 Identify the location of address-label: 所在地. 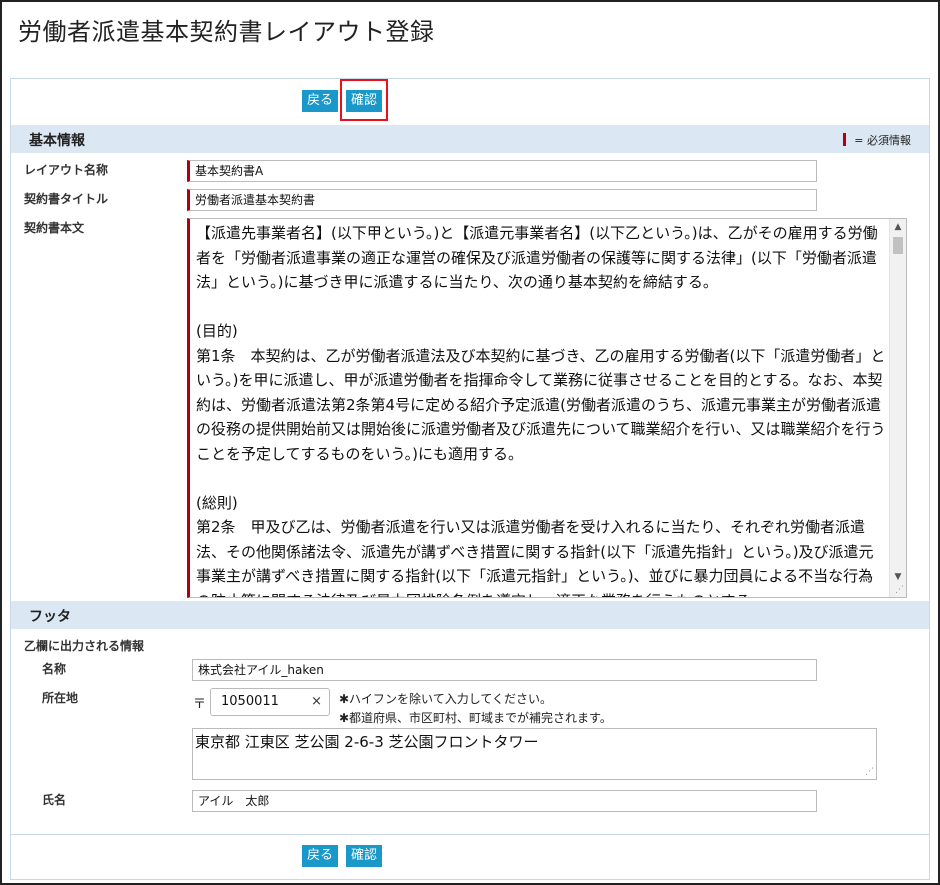
(60, 698).